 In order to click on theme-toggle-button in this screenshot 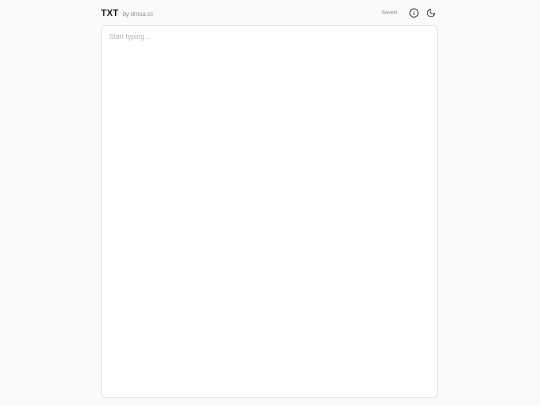, I will do `click(431, 13)`.